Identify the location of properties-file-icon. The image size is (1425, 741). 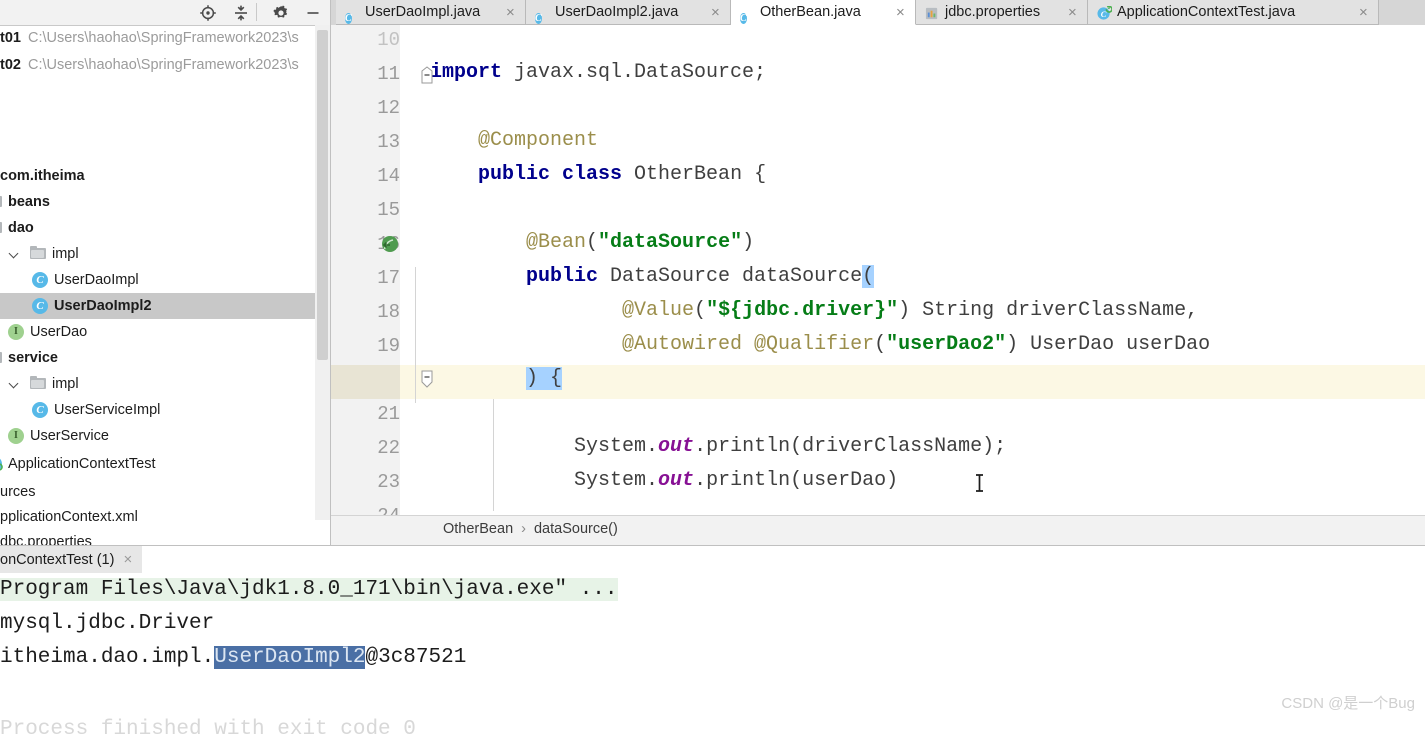
(932, 12).